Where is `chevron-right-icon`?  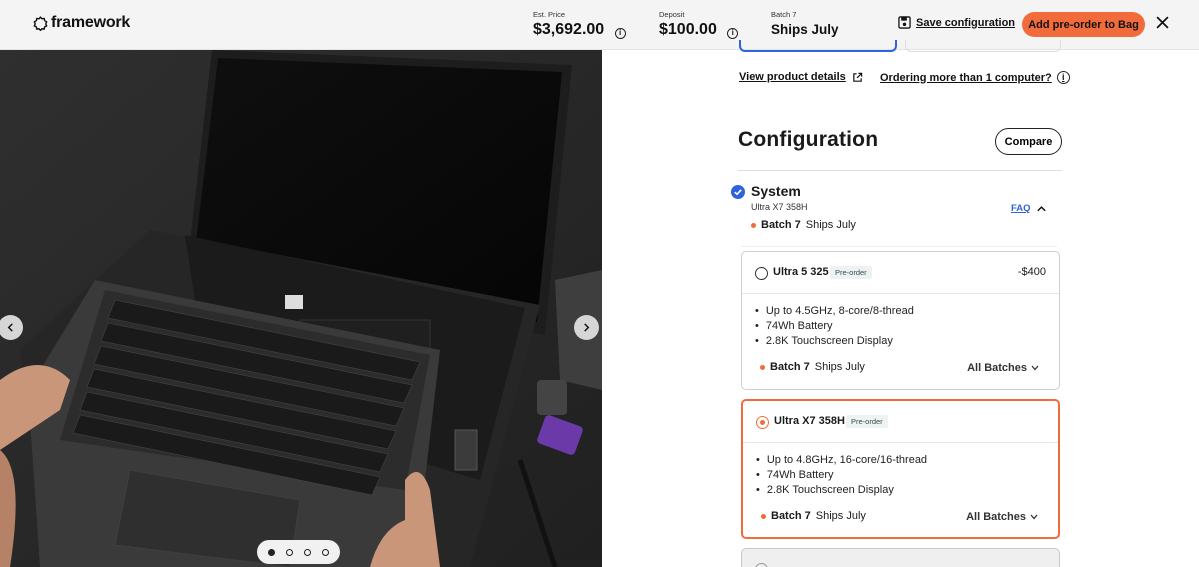
chevron-right-icon is located at coordinates (587, 327).